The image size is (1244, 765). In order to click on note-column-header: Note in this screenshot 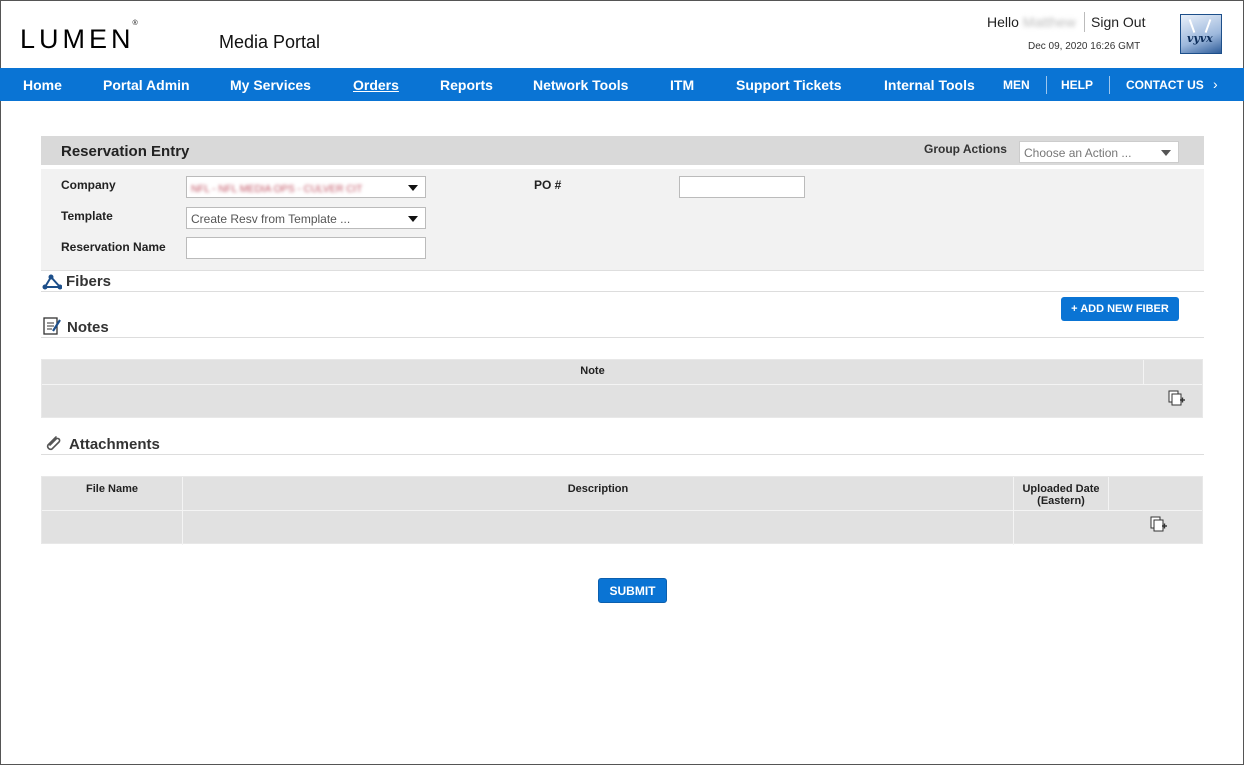, I will do `click(592, 371)`.